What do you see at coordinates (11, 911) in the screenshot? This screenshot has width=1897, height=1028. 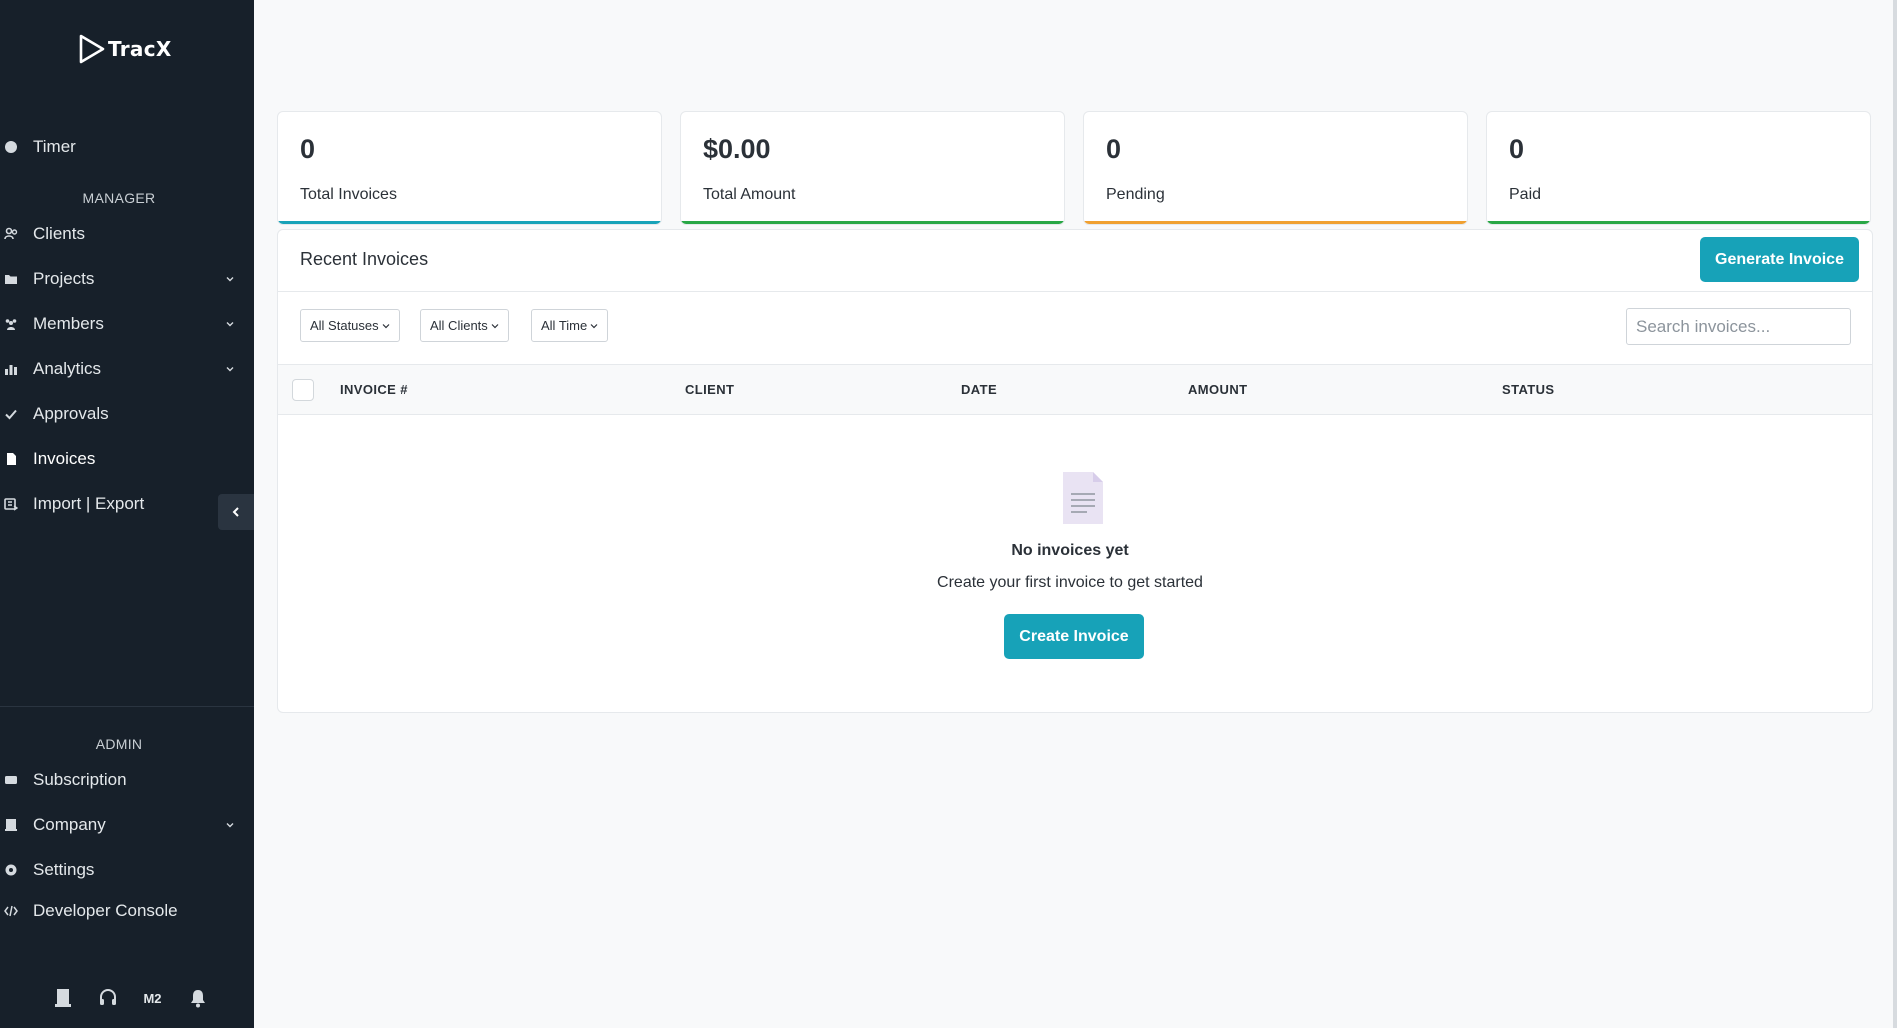 I see `code-icon` at bounding box center [11, 911].